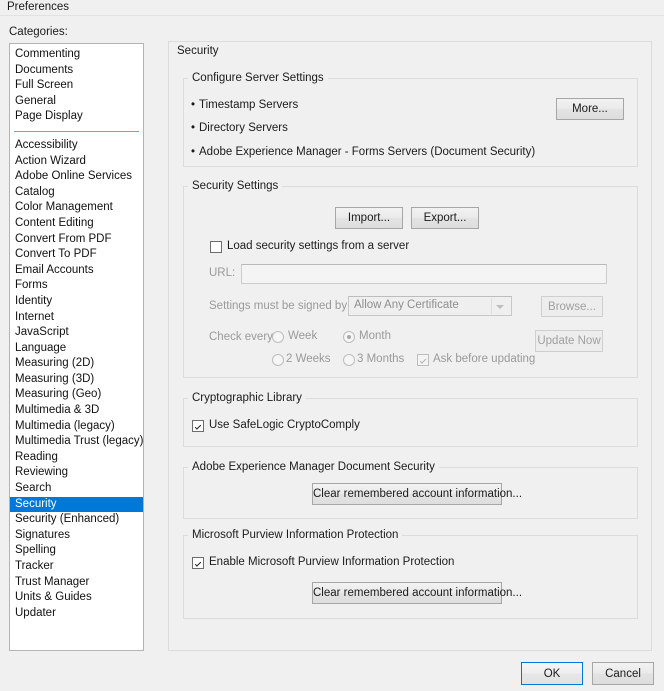 Image resolution: width=664 pixels, height=691 pixels. I want to click on update-now-button-label: Update Now, so click(569, 341).